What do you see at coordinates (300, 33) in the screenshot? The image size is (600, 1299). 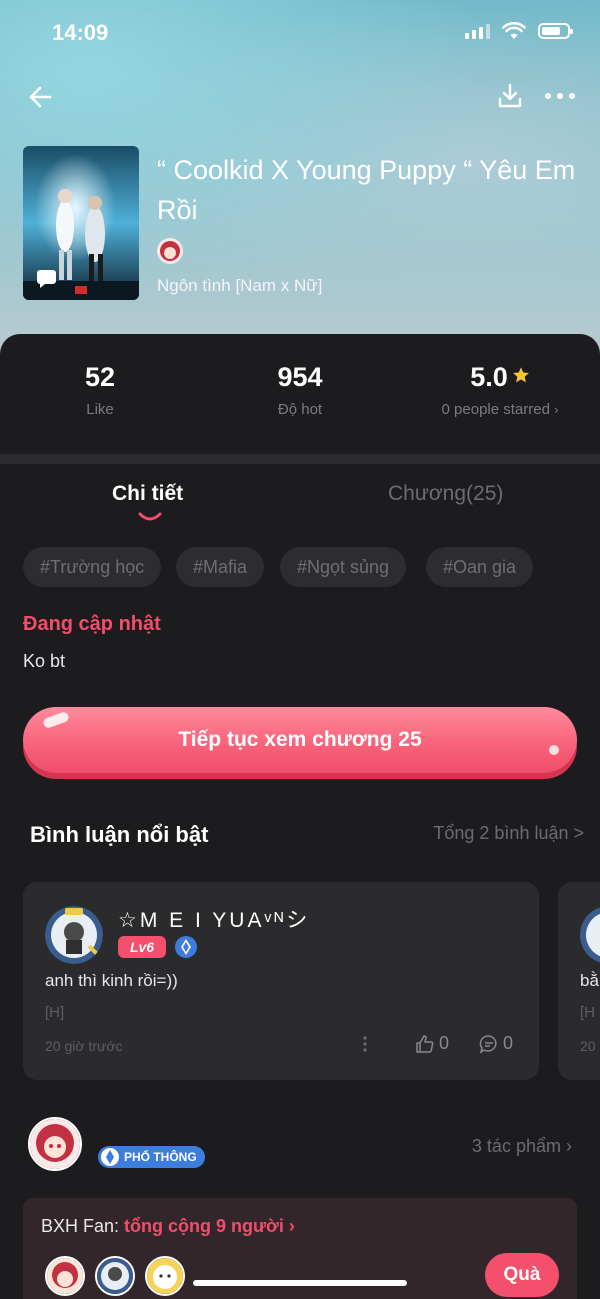 I see `status-bar: 14:09` at bounding box center [300, 33].